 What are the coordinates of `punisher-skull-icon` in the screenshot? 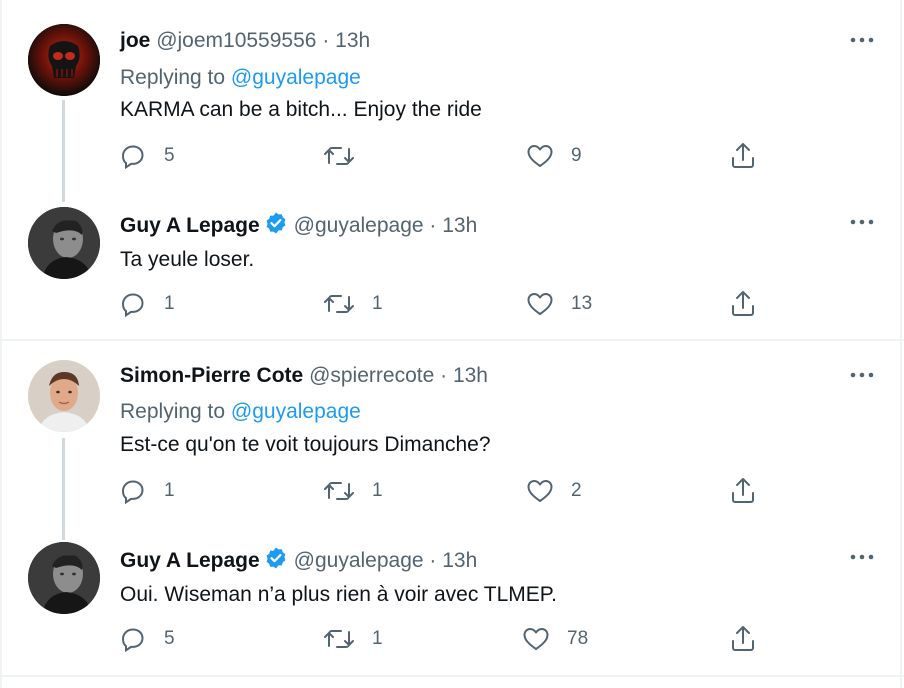 It's located at (64, 60).